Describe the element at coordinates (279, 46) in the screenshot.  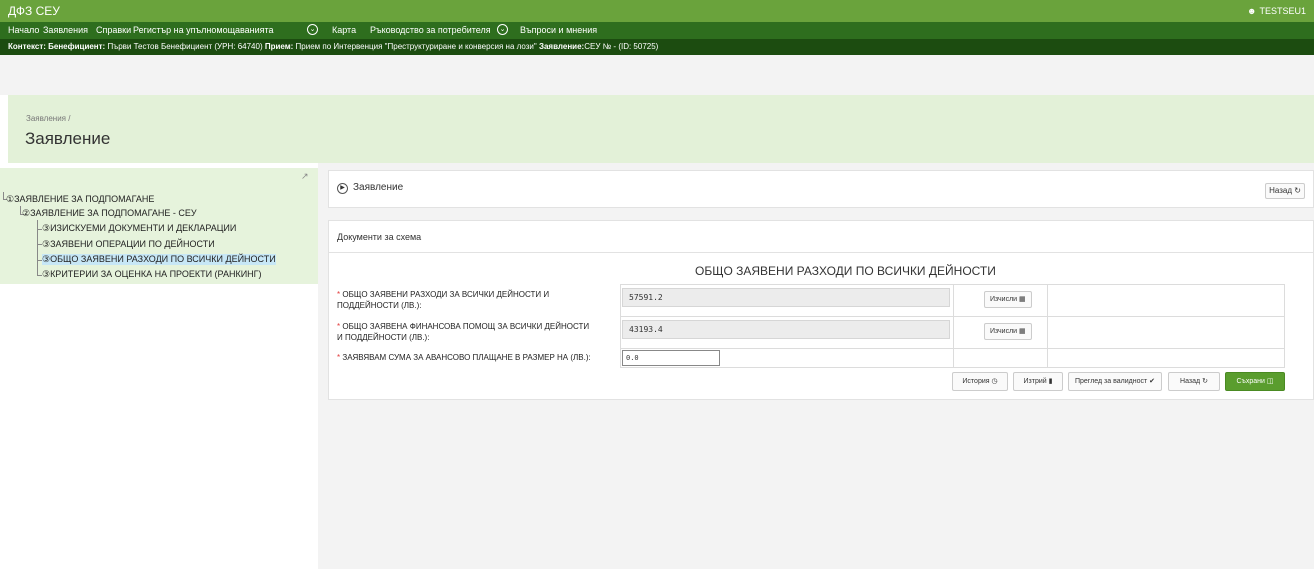
I see `context-label-intake: Прием:` at that location.